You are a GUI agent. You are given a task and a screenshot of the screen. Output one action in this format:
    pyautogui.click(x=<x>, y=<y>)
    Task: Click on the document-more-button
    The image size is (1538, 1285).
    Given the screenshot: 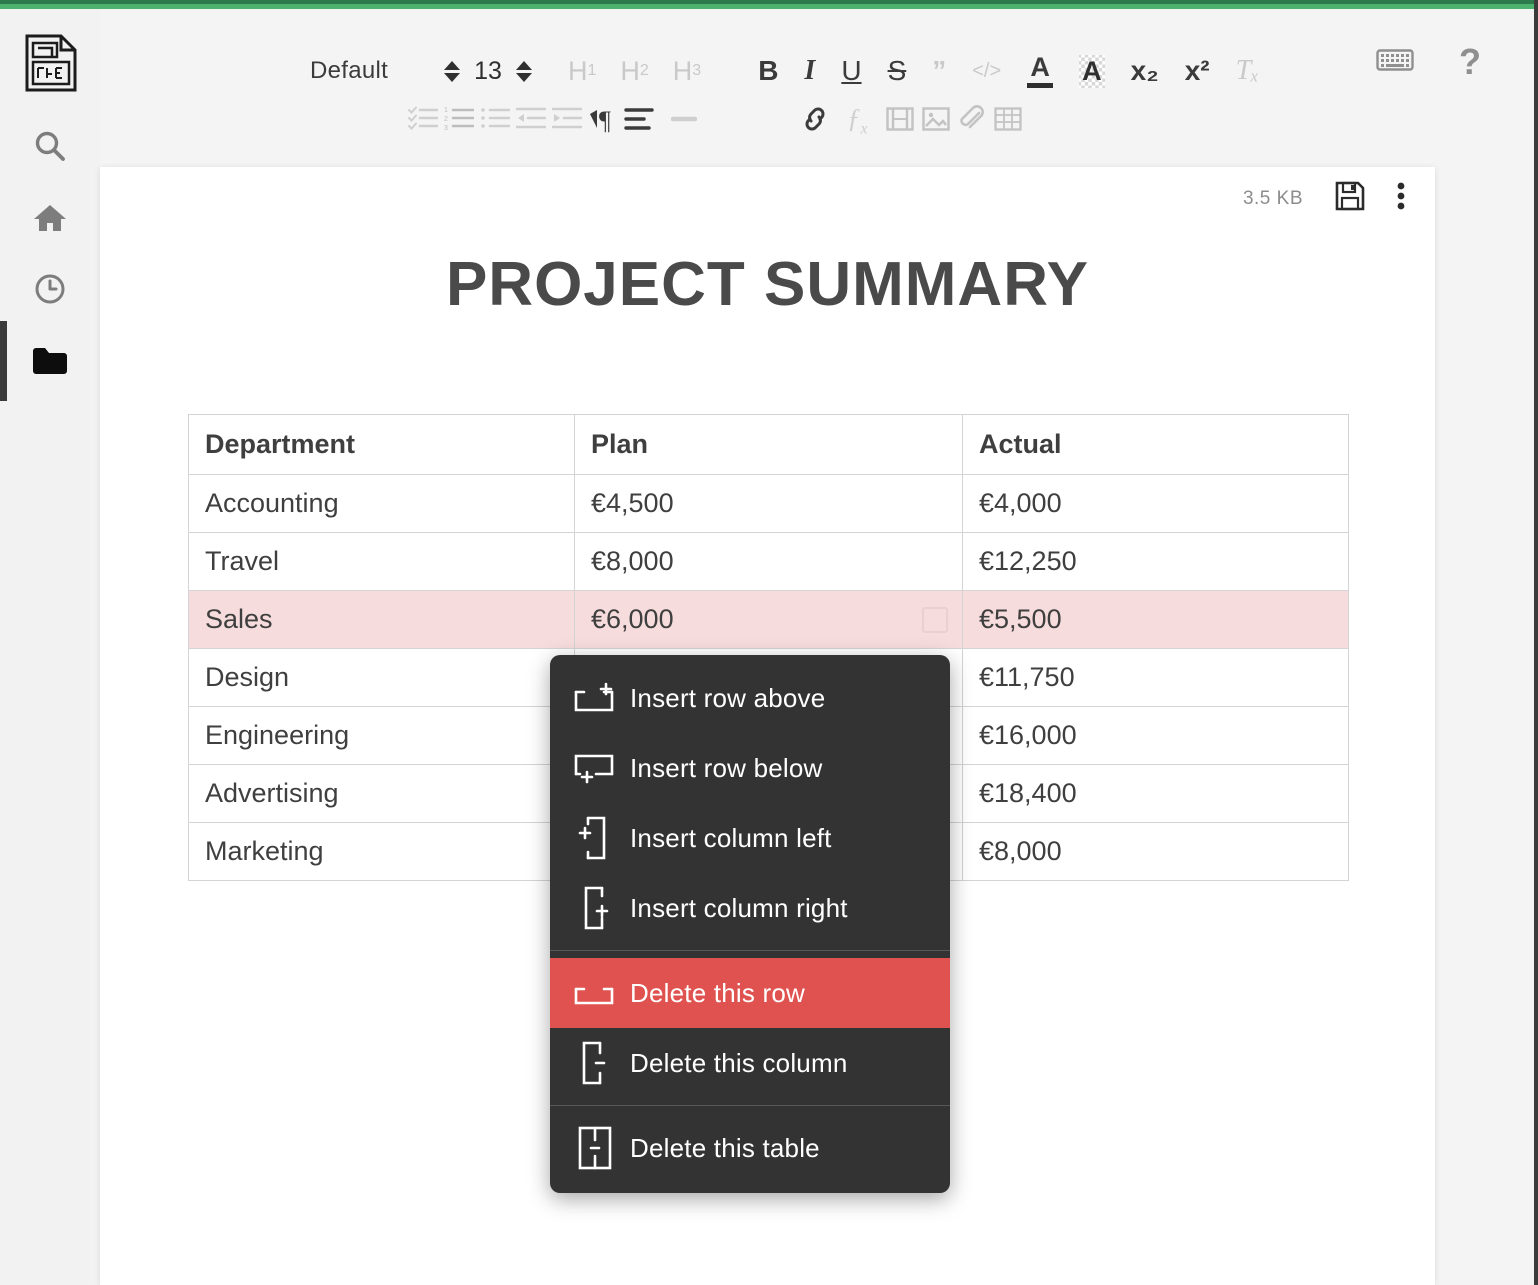 What is the action you would take?
    pyautogui.click(x=1401, y=198)
    